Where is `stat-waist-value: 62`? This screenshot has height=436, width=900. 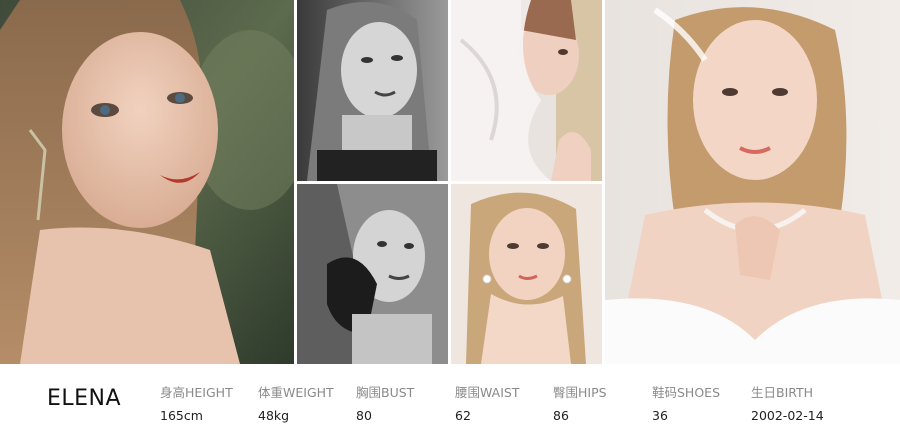 stat-waist-value: 62 is located at coordinates (463, 415).